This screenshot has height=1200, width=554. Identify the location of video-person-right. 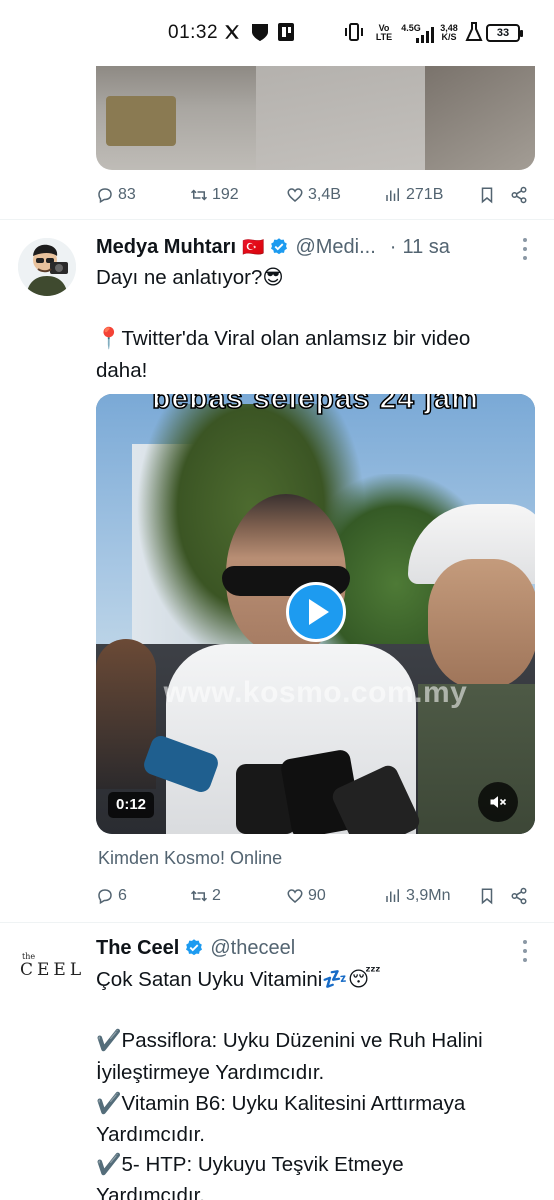
(471, 669).